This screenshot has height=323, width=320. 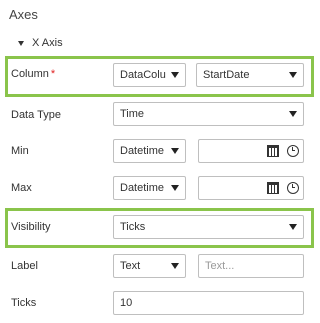 I want to click on visibility-label: Visibility, so click(x=31, y=227).